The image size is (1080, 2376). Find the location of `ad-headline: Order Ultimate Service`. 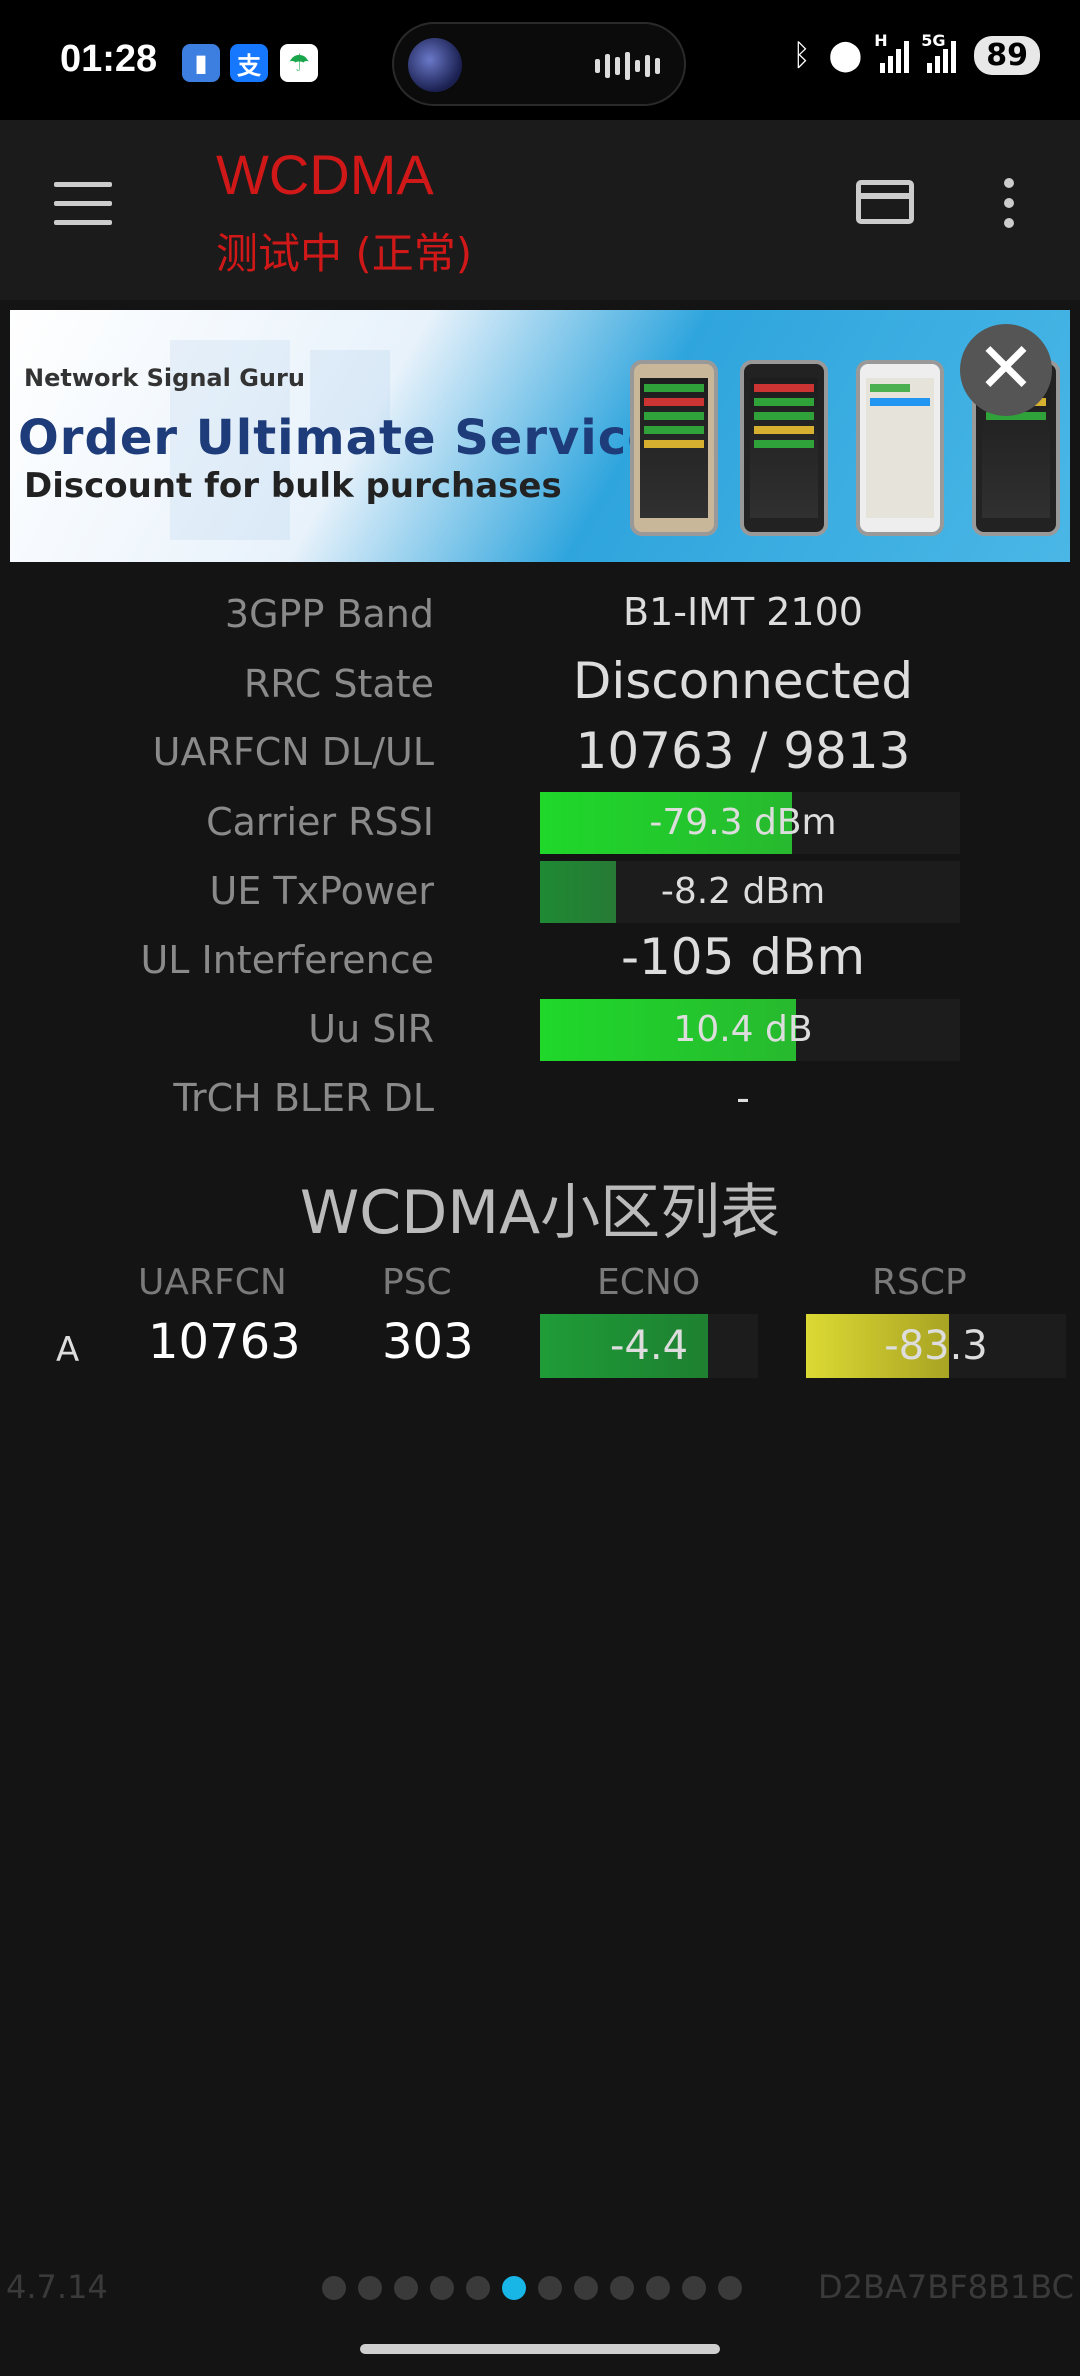

ad-headline: Order Ultimate Service is located at coordinates (339, 438).